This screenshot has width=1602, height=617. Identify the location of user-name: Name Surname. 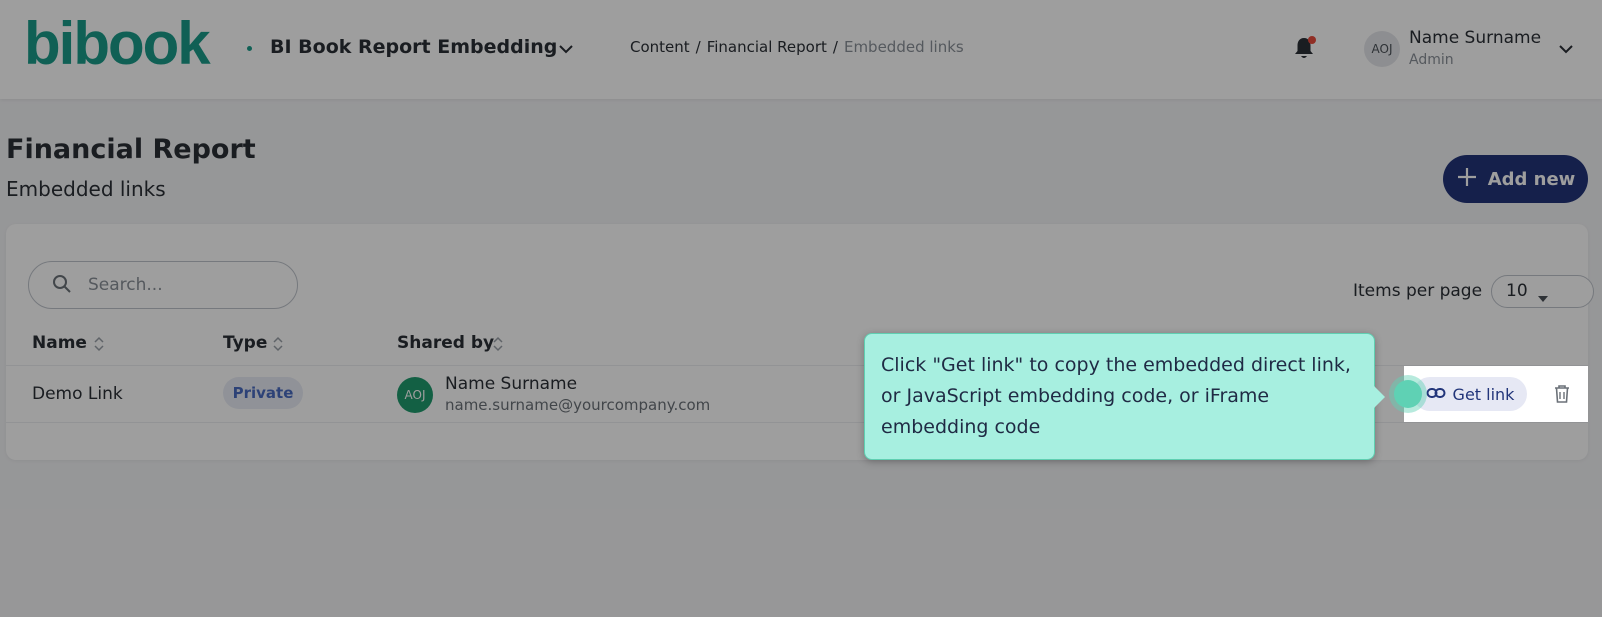
(1475, 38).